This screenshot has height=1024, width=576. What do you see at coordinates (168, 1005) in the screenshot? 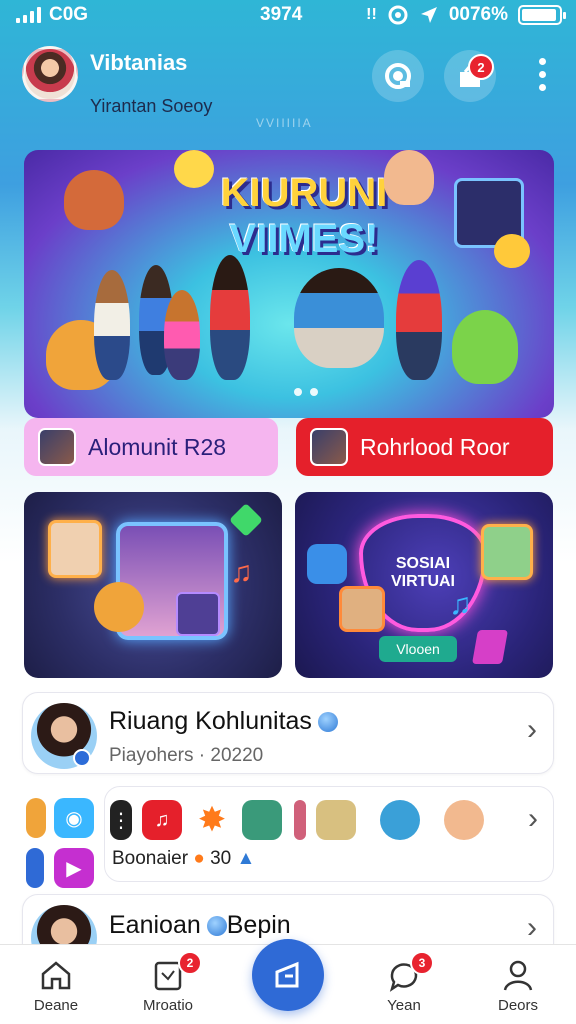
I see `nav-media-label: Mroatio` at bounding box center [168, 1005].